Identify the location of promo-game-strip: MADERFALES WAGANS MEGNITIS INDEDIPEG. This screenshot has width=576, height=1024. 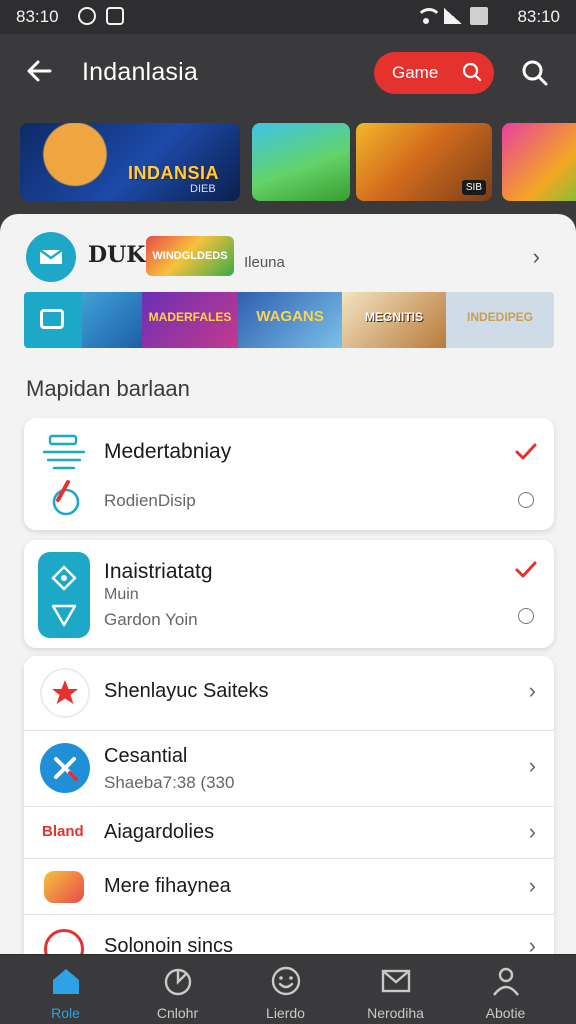
(289, 320).